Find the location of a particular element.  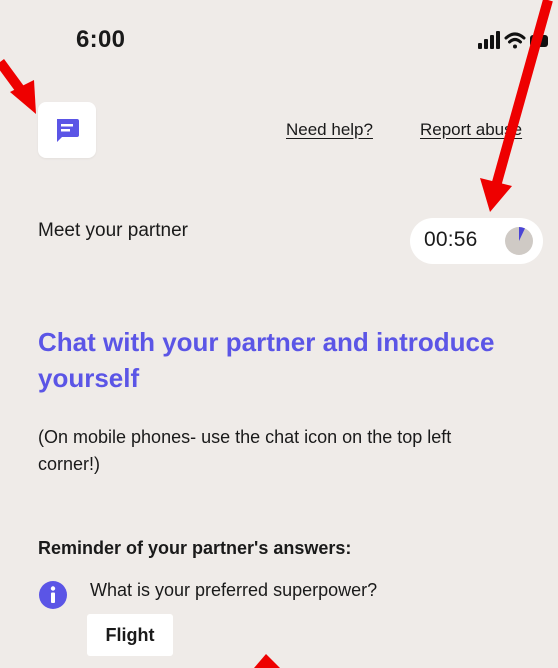

chat-button is located at coordinates (67, 130).